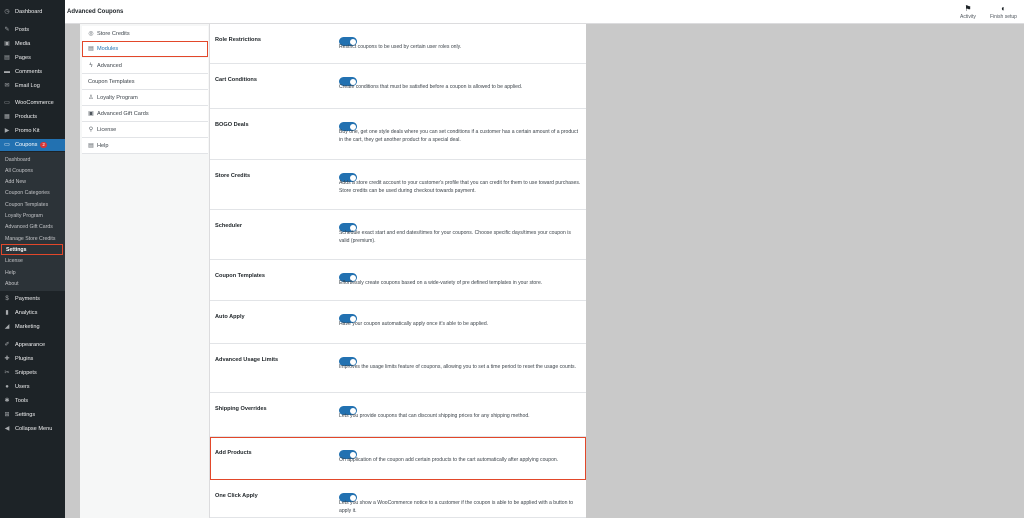 This screenshot has width=1024, height=518. What do you see at coordinates (32, 58) in the screenshot?
I see `menu-item-pages: ▤ Pages` at bounding box center [32, 58].